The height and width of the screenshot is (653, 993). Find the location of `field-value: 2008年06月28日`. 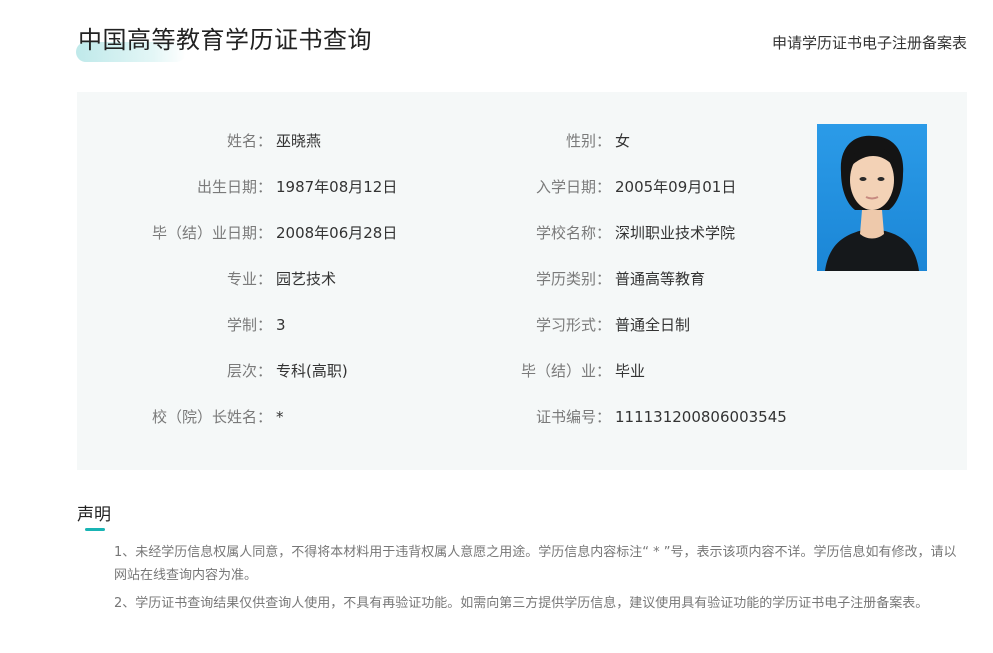

field-value: 2008年06月28日 is located at coordinates (337, 233).